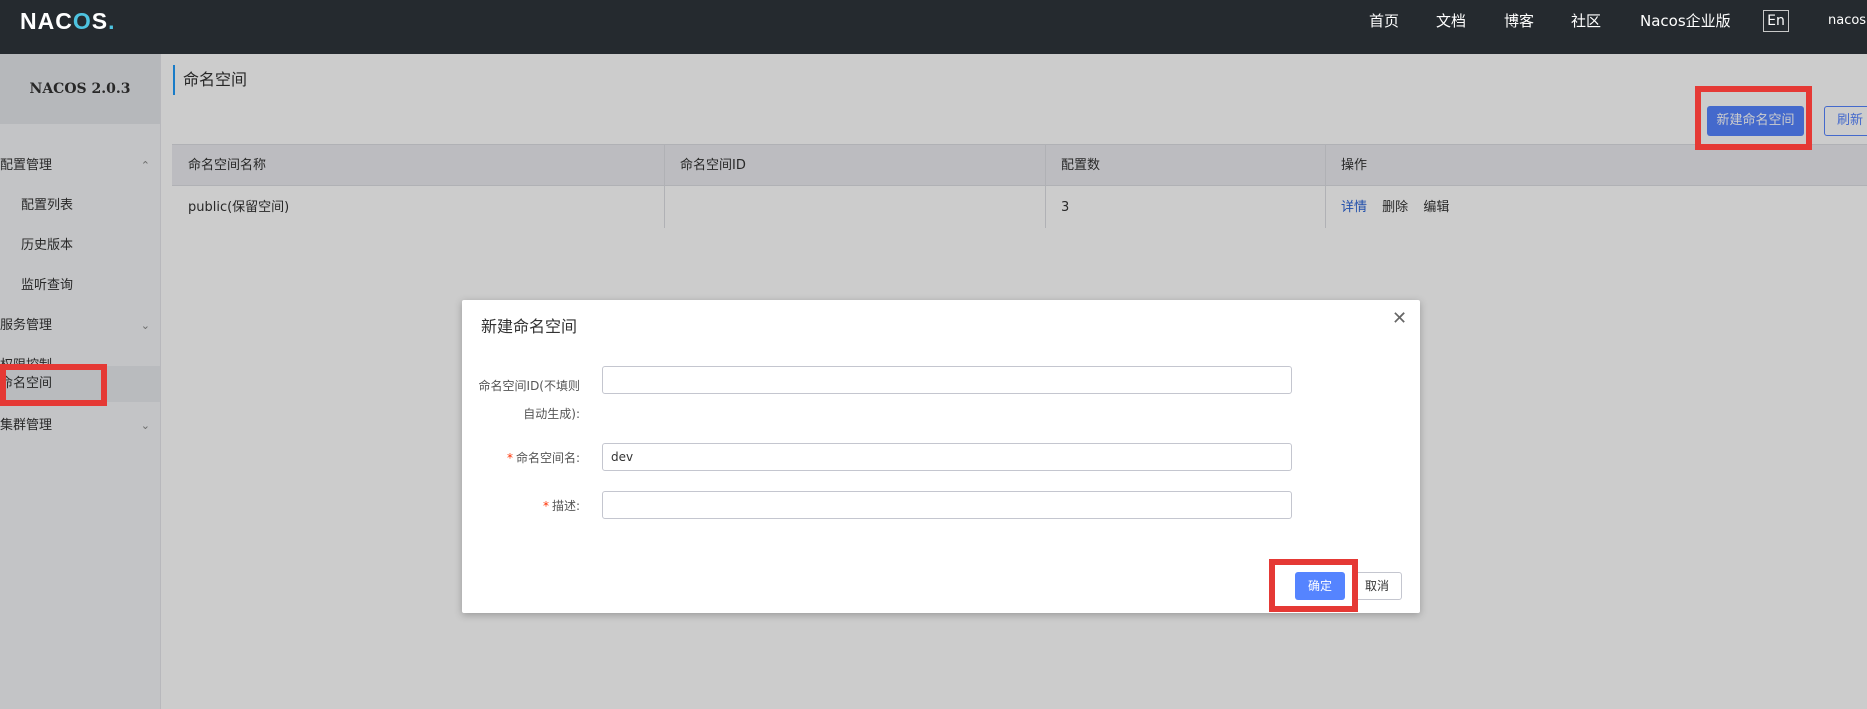  I want to click on language-switch-button: En, so click(1776, 21).